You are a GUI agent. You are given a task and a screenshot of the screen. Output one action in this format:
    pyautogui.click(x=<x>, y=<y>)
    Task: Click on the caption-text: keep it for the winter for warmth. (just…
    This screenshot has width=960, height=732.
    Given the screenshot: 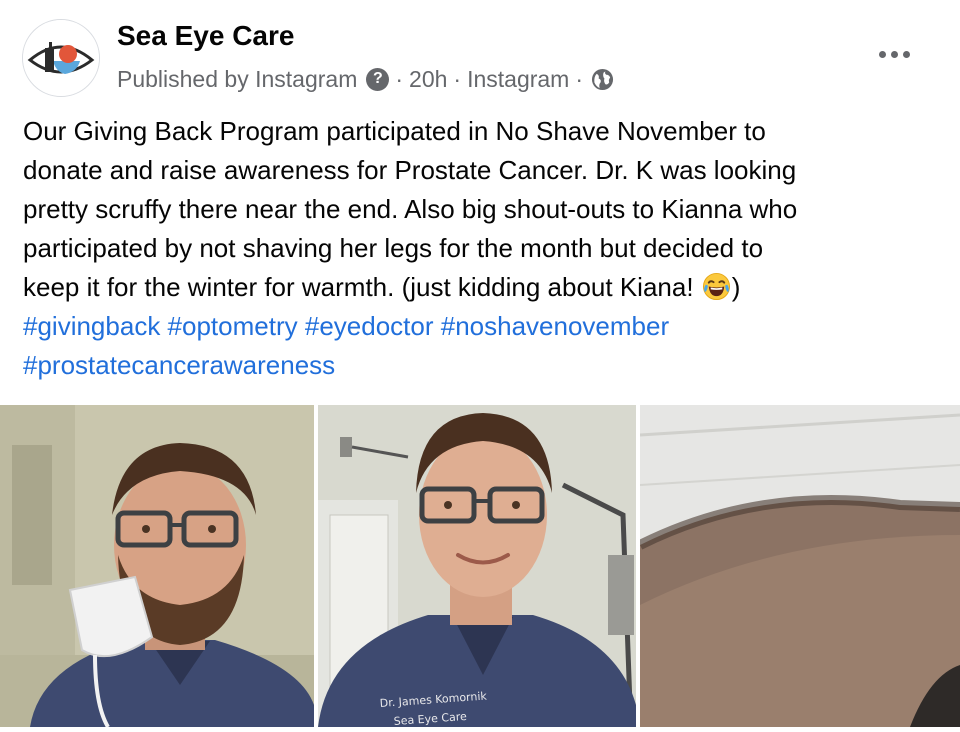 What is the action you would take?
    pyautogui.click(x=362, y=287)
    